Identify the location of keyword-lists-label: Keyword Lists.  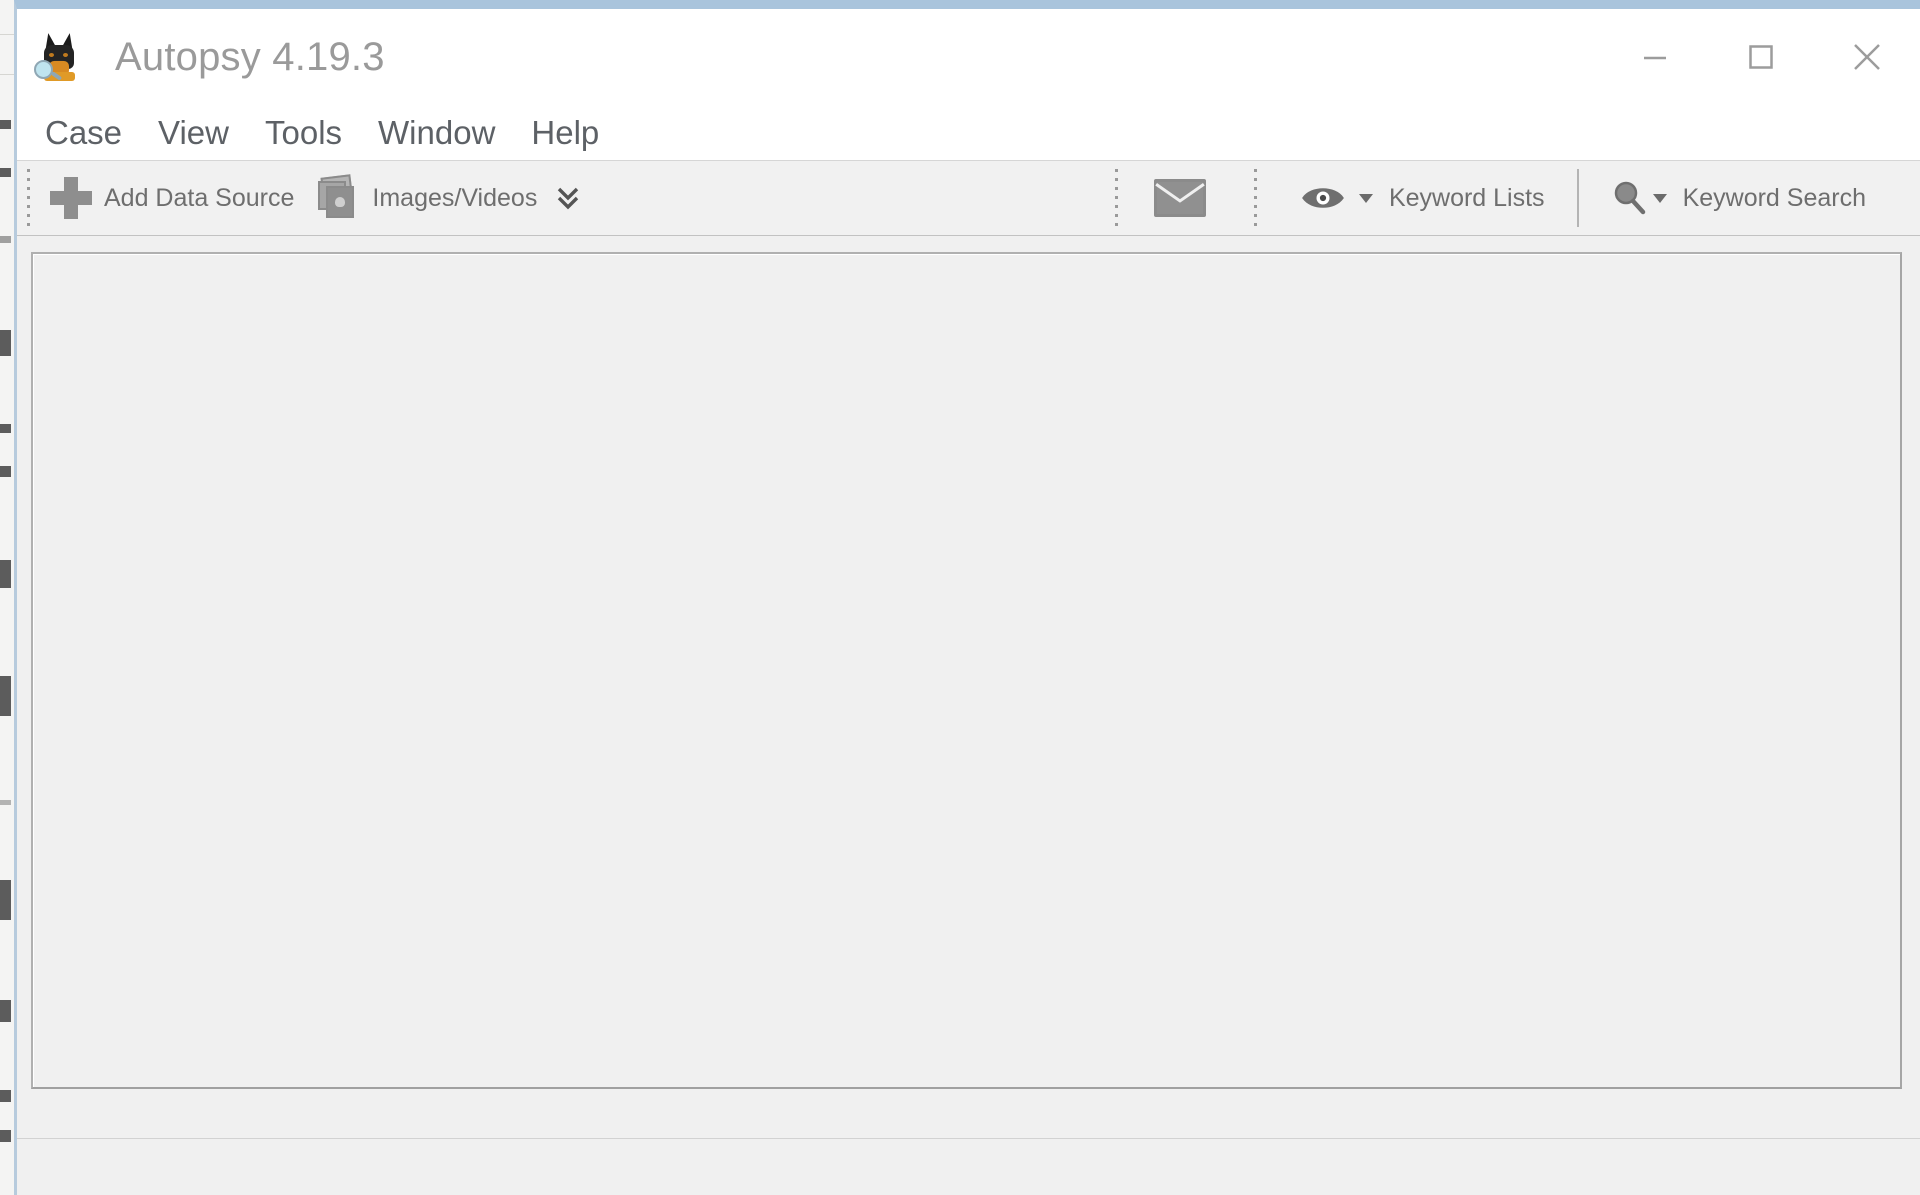
(1466, 197).